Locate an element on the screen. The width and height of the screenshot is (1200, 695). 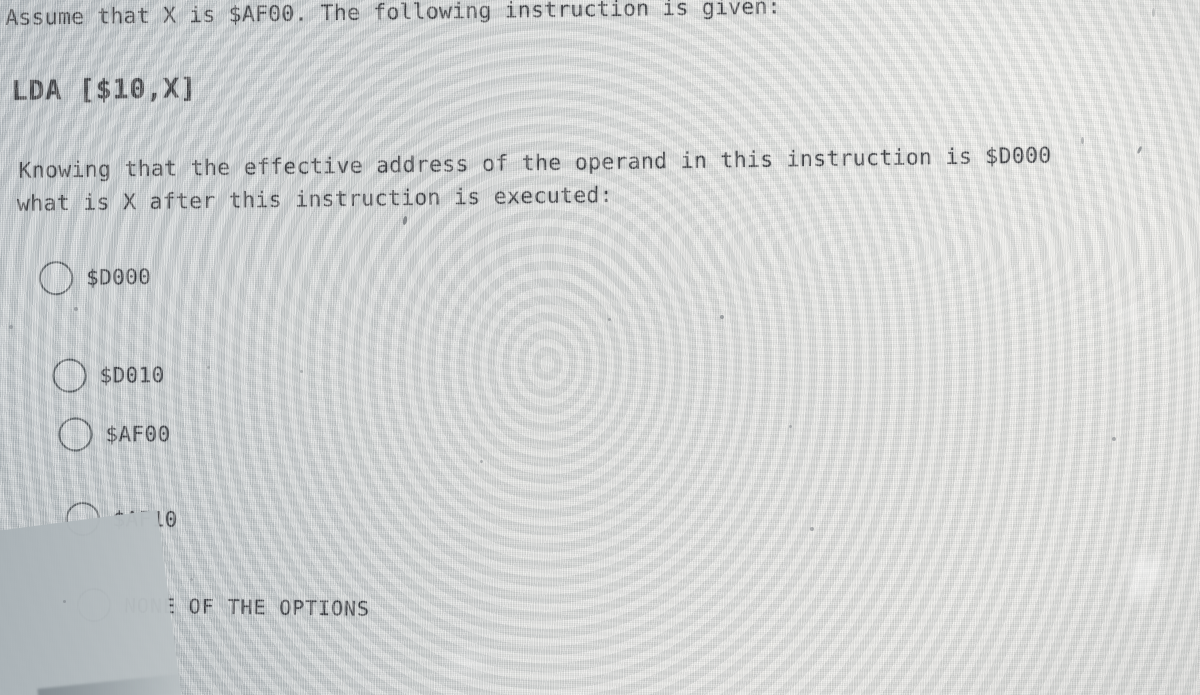
answer-option-af10: $AF10 is located at coordinates (121, 519).